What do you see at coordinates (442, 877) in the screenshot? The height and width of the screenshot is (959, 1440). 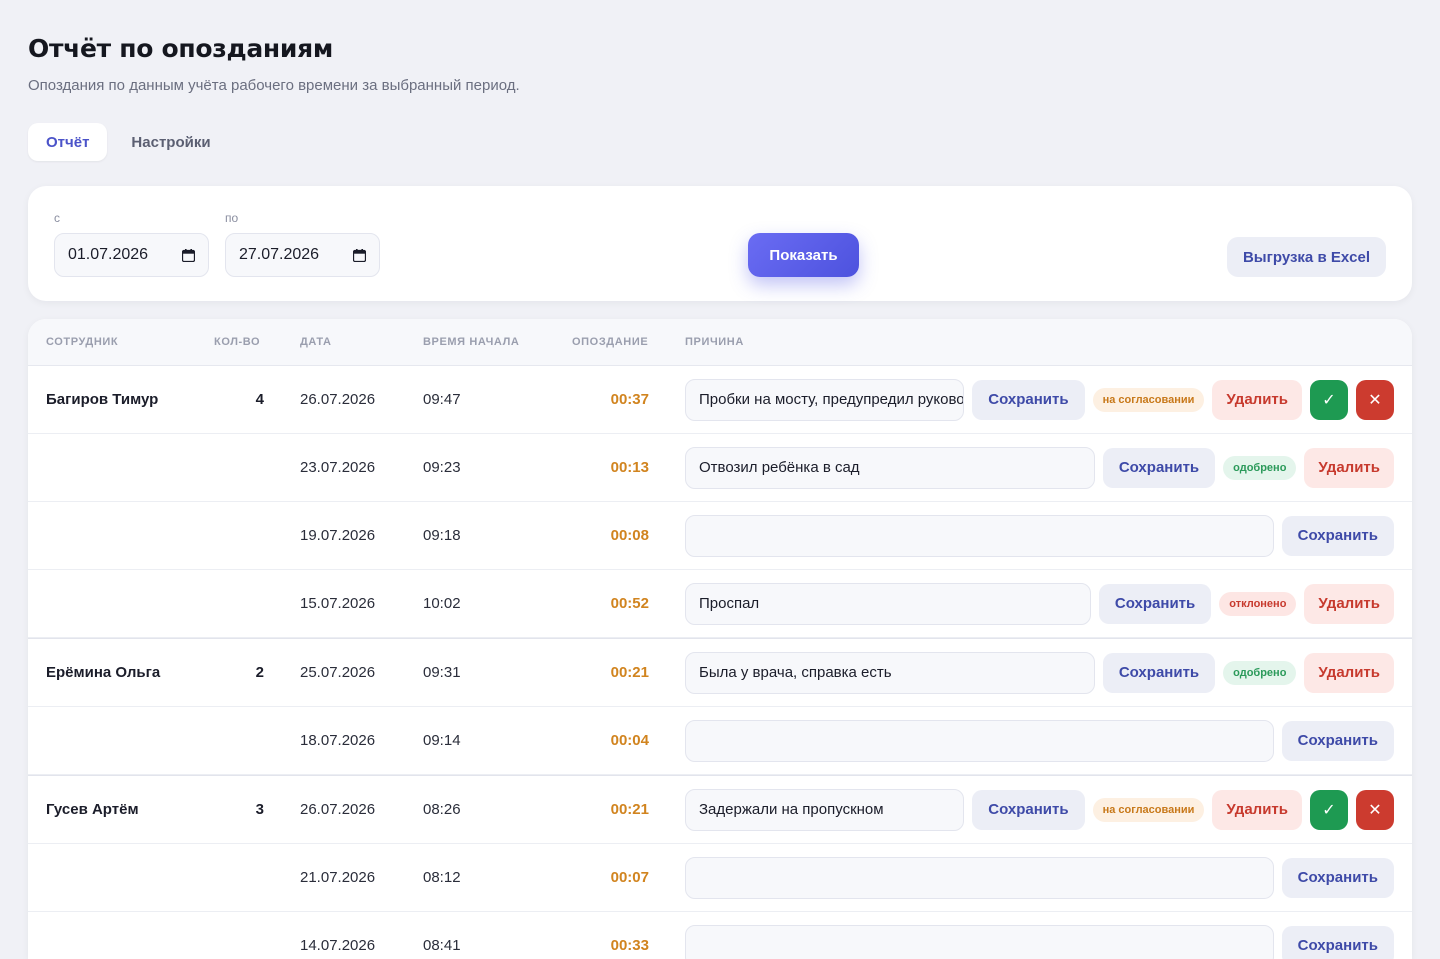 I see `start-time: 08:12` at bounding box center [442, 877].